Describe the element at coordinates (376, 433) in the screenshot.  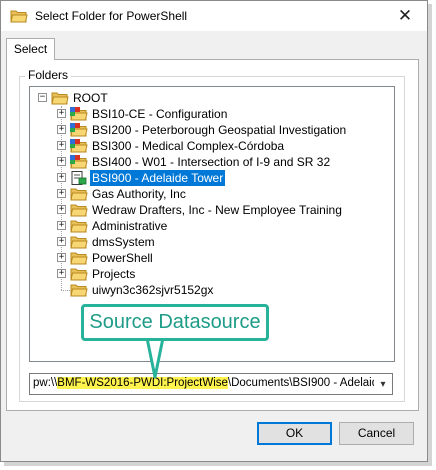
I see `cancel-button: Cancel` at that location.